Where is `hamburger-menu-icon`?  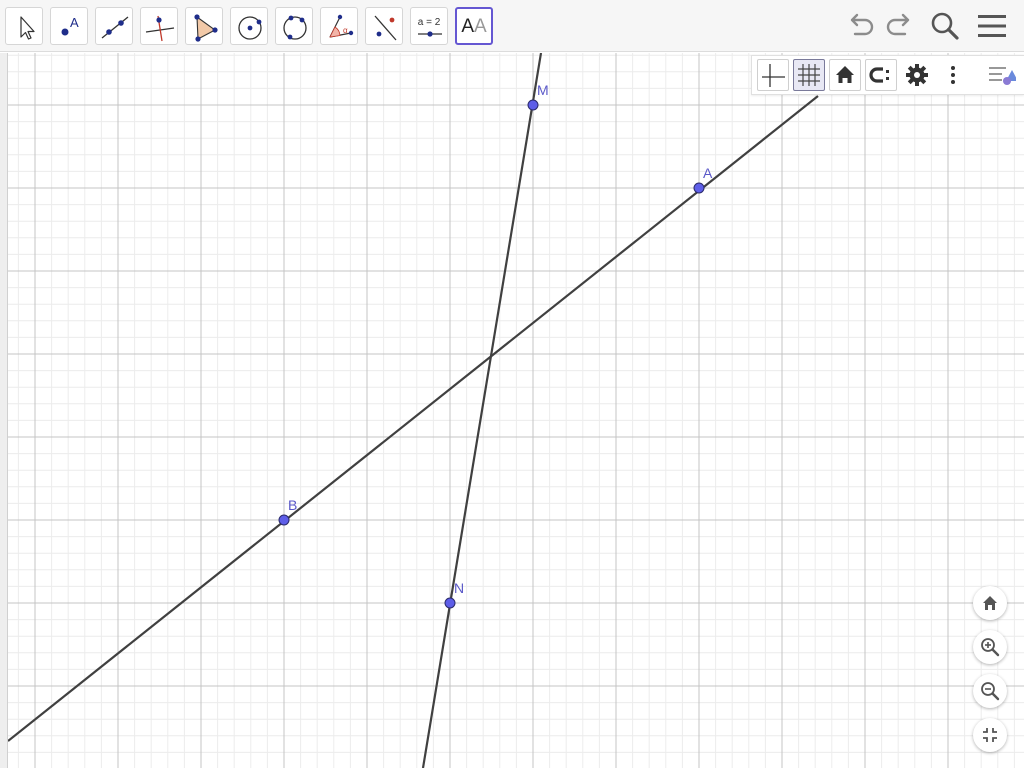
hamburger-menu-icon is located at coordinates (992, 26).